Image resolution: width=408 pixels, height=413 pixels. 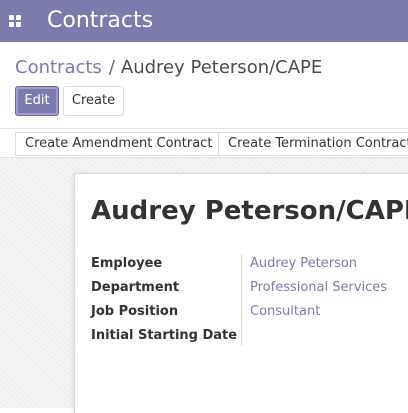 I want to click on create-button: Create, so click(x=93, y=101).